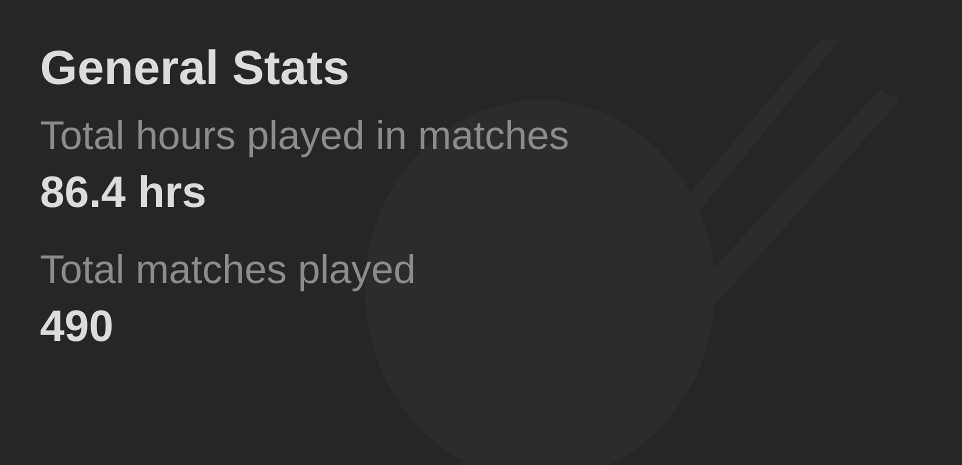 This screenshot has height=465, width=962. Describe the element at coordinates (195, 69) in the screenshot. I see `section-title: General Stats` at that location.